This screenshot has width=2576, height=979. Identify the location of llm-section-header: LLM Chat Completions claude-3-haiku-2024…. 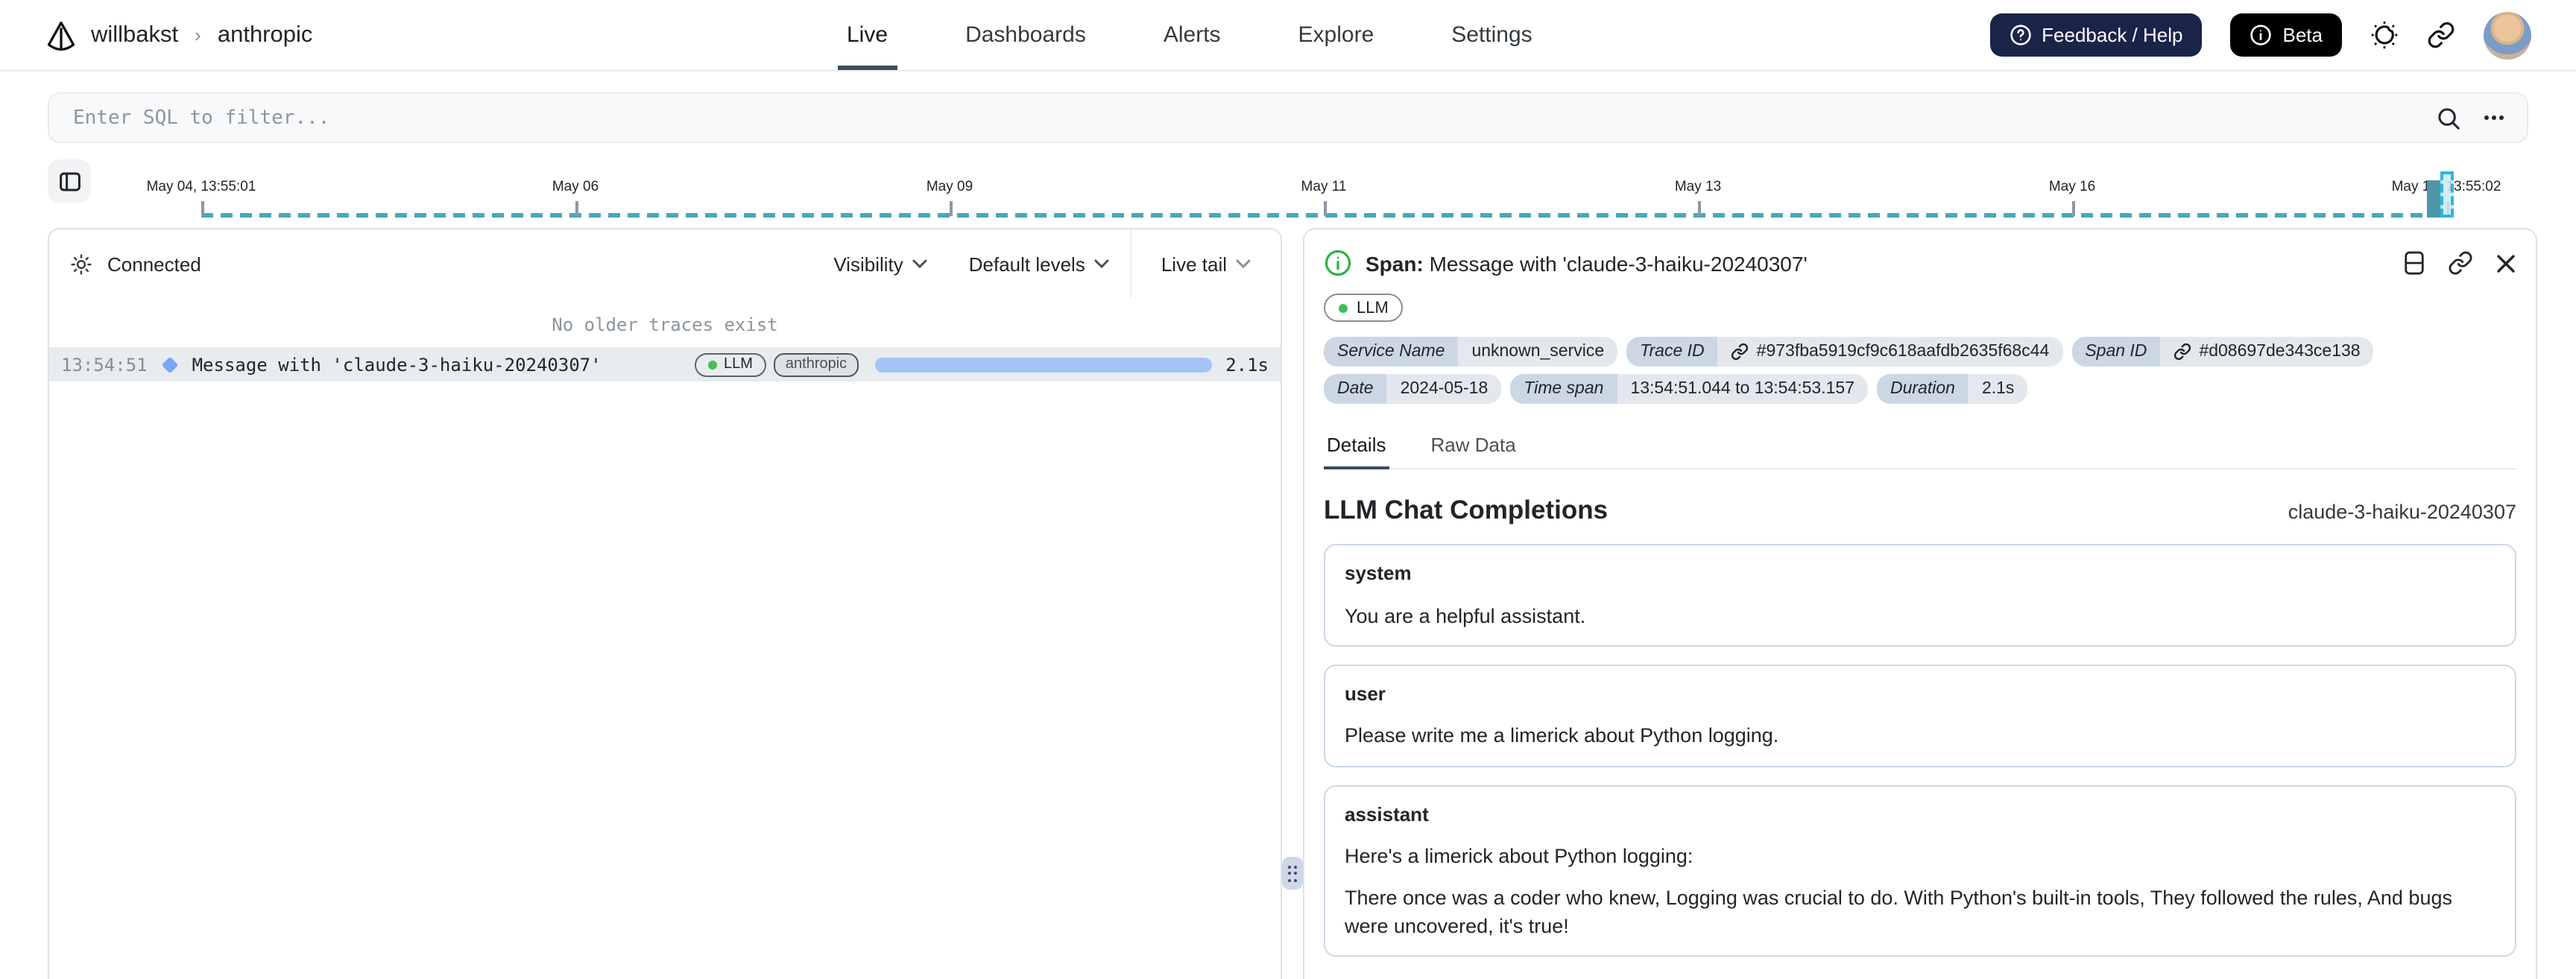
(1920, 510).